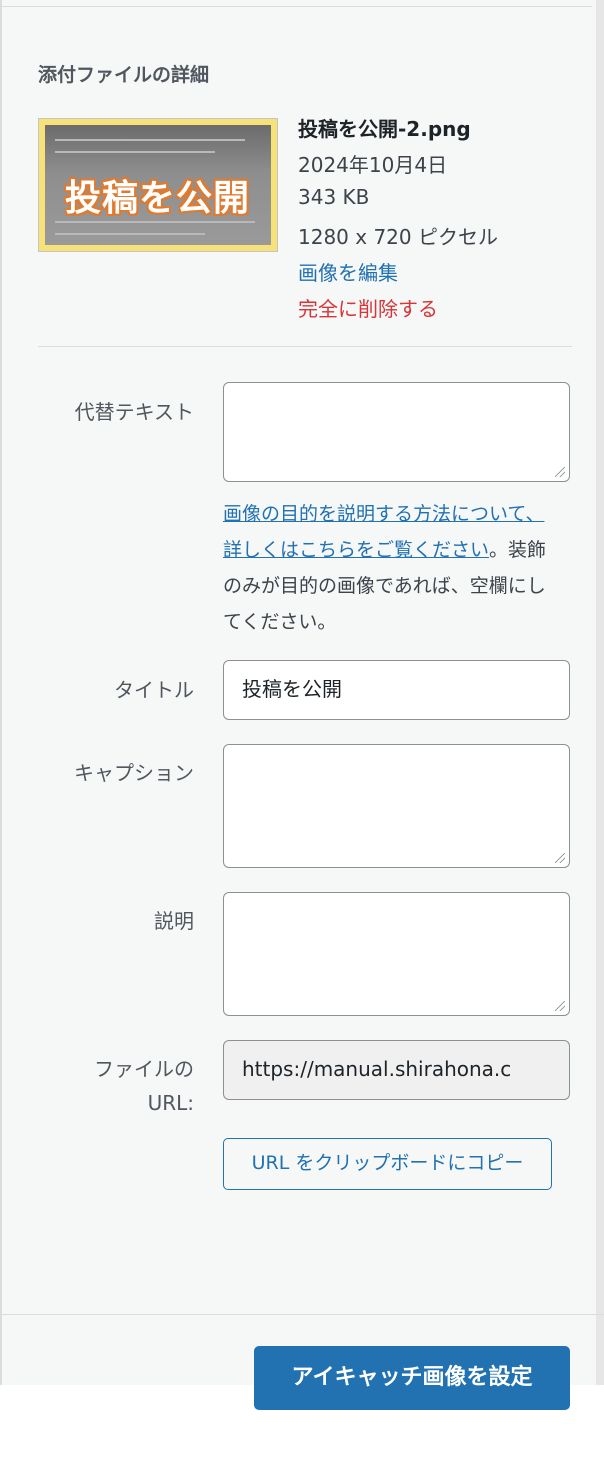 The image size is (604, 1468). I want to click on alt-text-textarea, so click(396, 432).